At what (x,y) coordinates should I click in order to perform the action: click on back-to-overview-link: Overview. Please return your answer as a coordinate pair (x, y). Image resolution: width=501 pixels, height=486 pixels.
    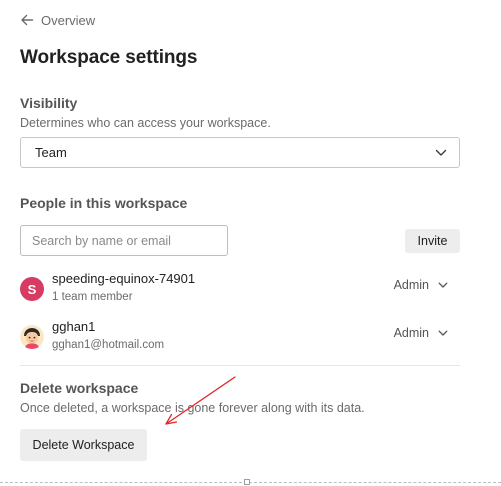
    Looking at the image, I should click on (57, 20).